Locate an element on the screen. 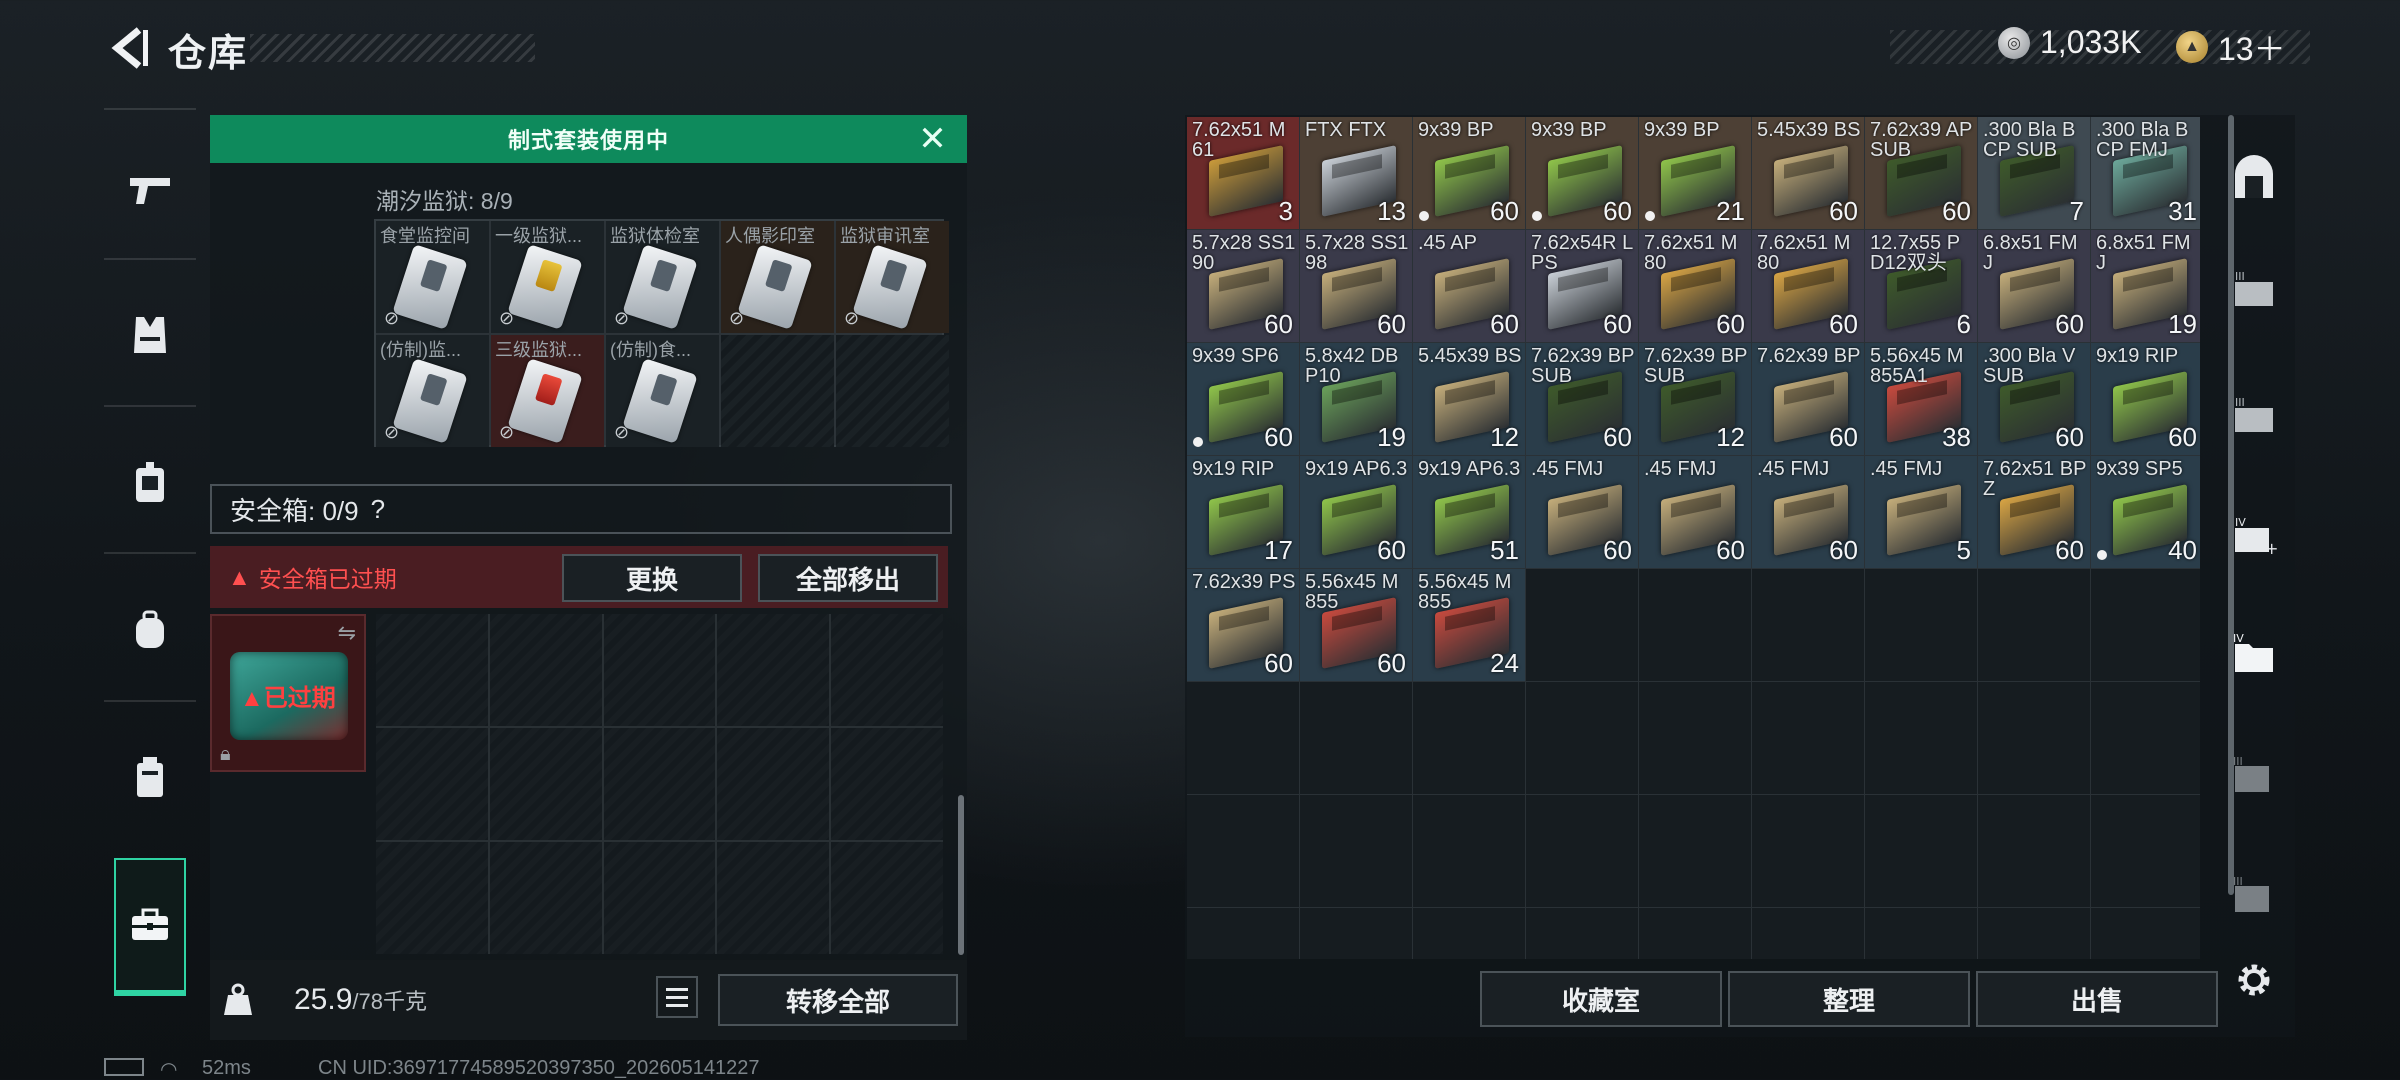  warehouse-tab-5-active: IV is located at coordinates (2254, 654).